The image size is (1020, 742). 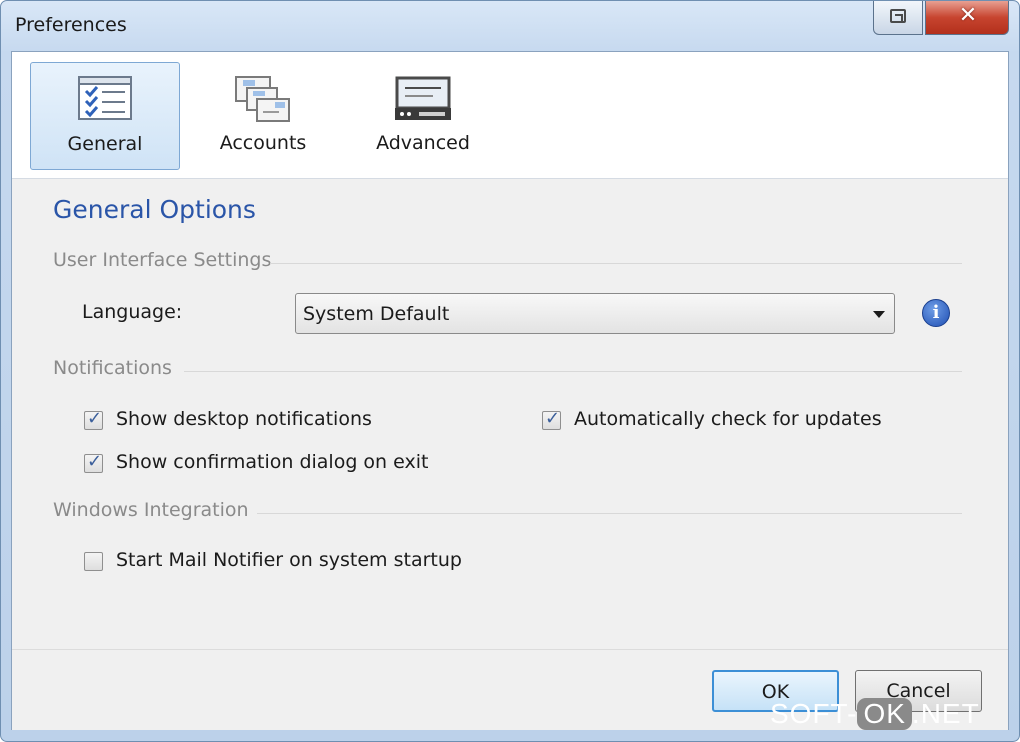 What do you see at coordinates (93, 561) in the screenshot?
I see `checkbox-start-on-startup` at bounding box center [93, 561].